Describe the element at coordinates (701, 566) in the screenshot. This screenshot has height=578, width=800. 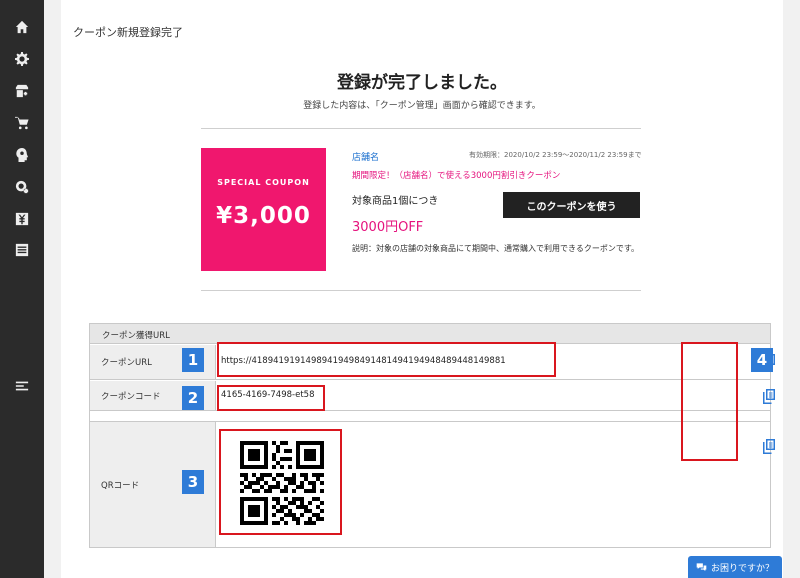
I see `chat-icon` at that location.